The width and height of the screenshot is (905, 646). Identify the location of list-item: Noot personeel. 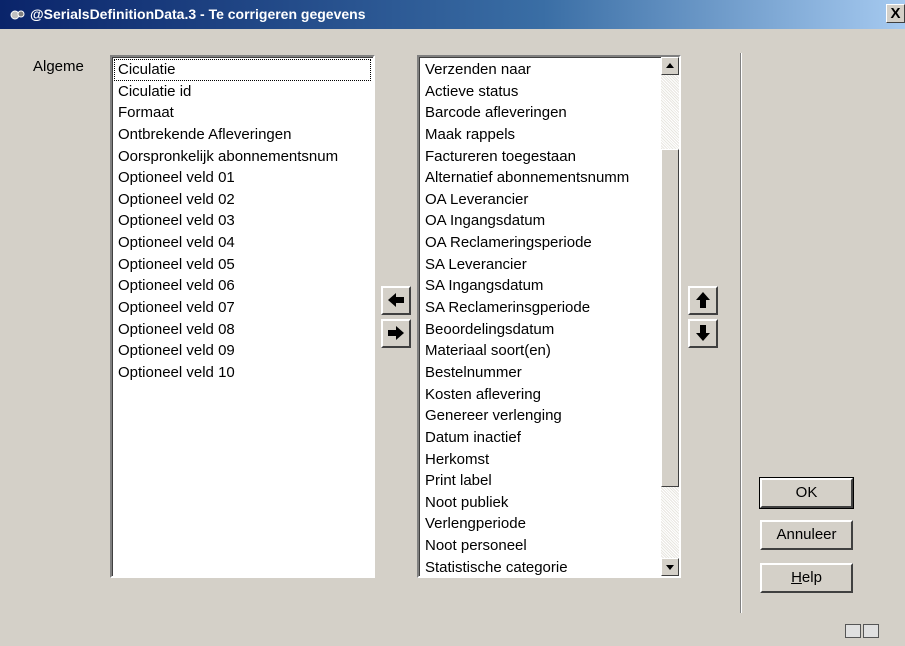
(540, 546).